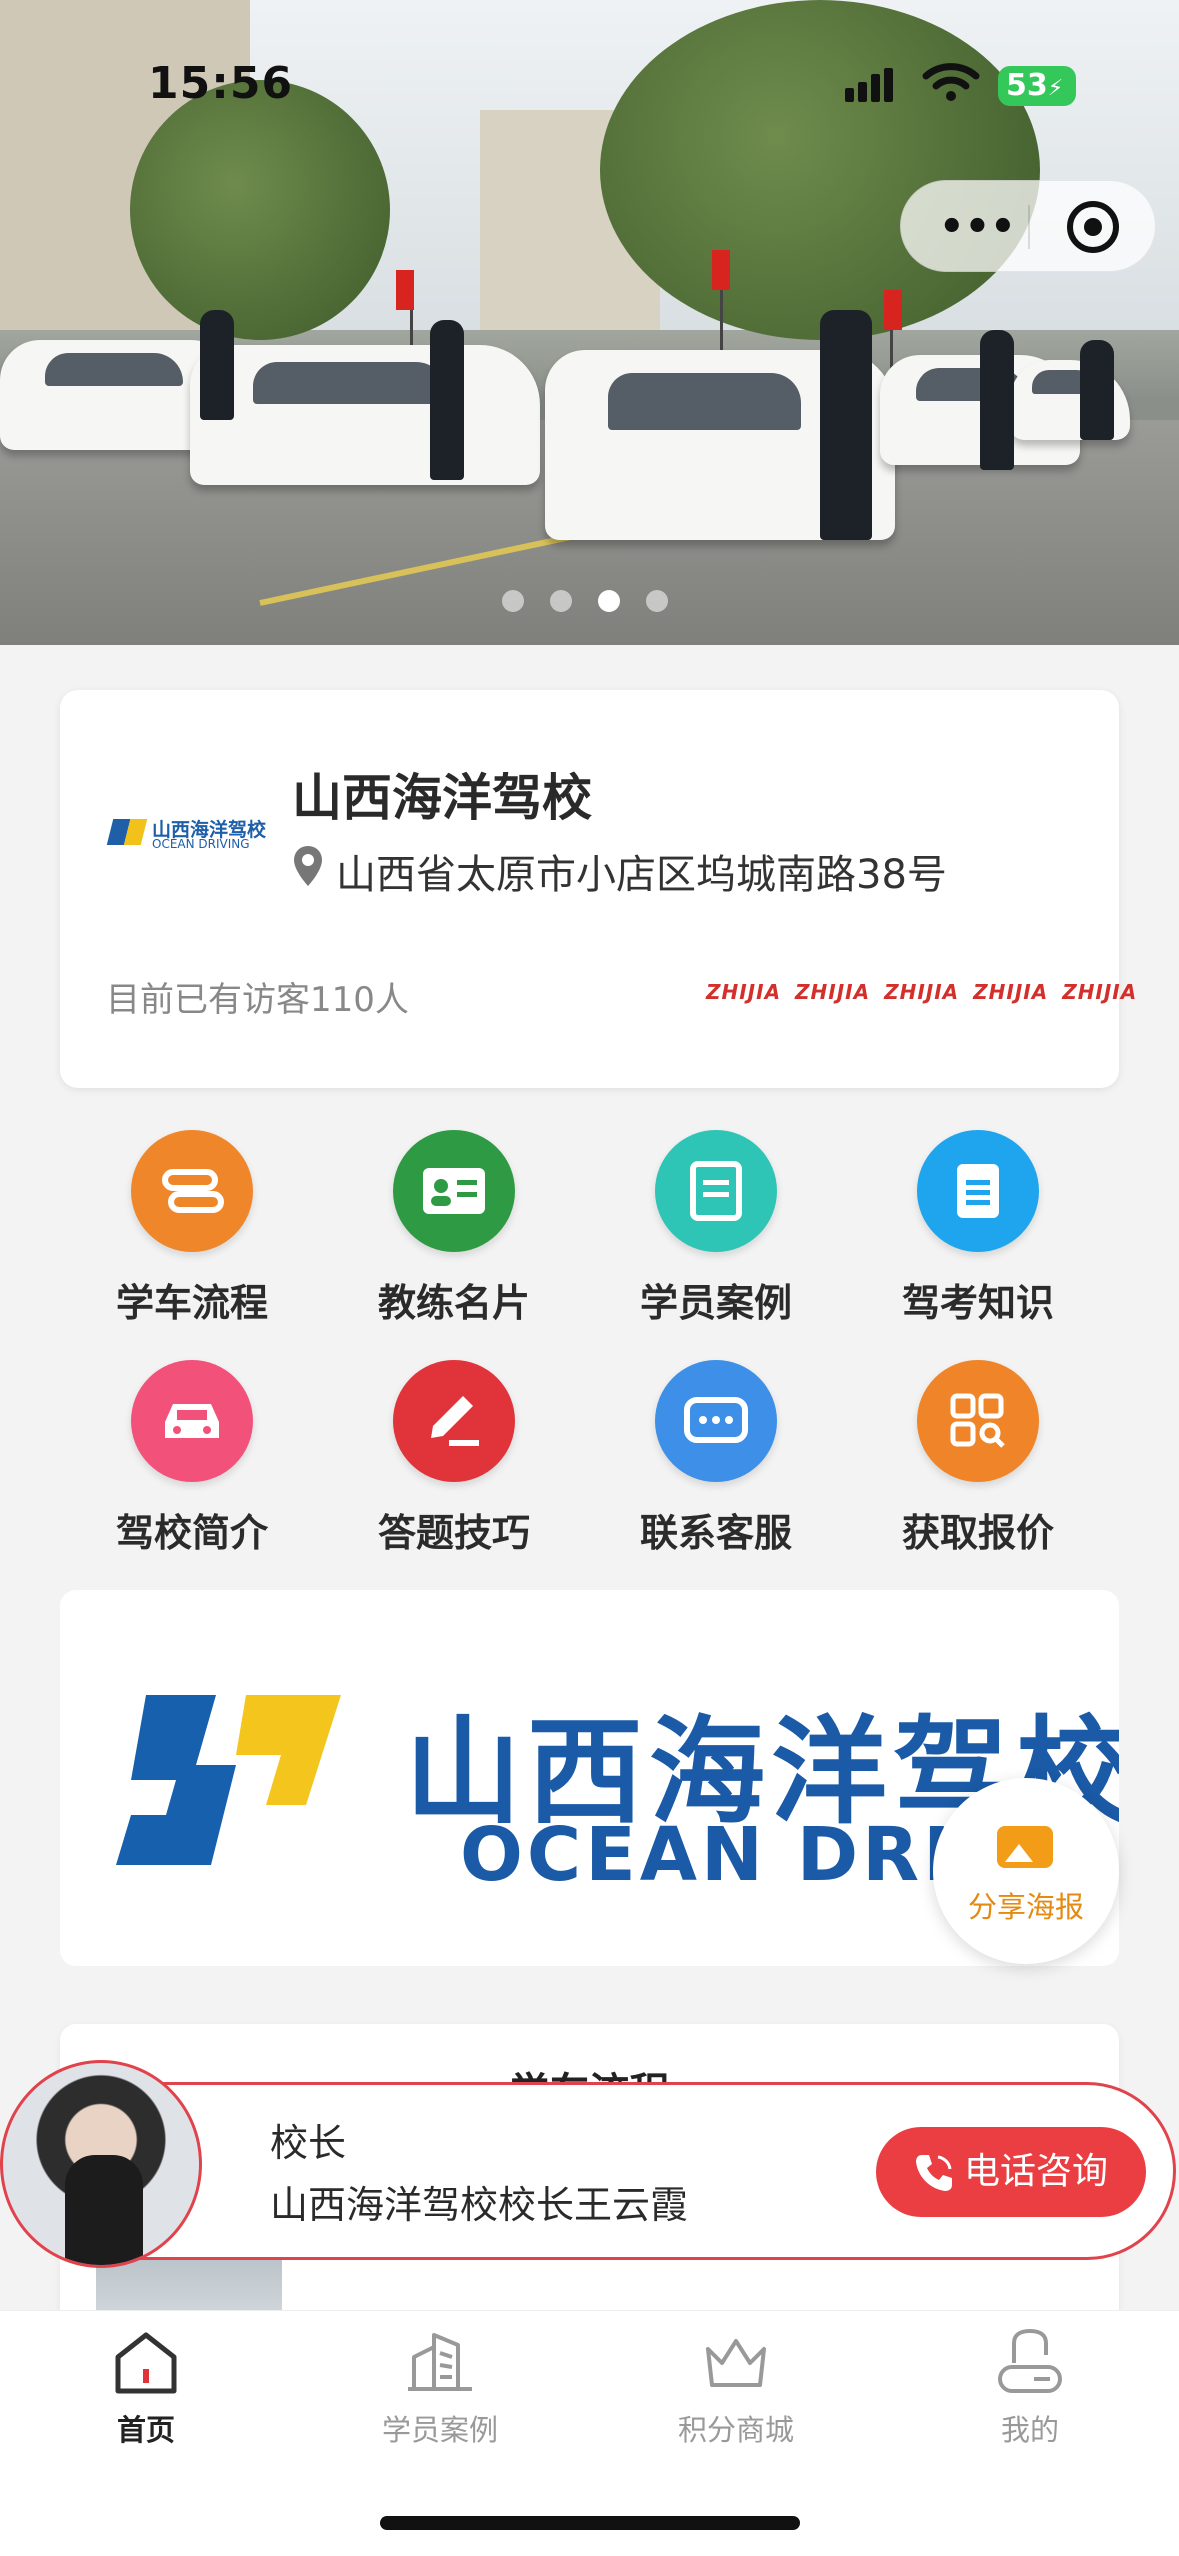 The image size is (1179, 2556). I want to click on image-icon, so click(1025, 1847).